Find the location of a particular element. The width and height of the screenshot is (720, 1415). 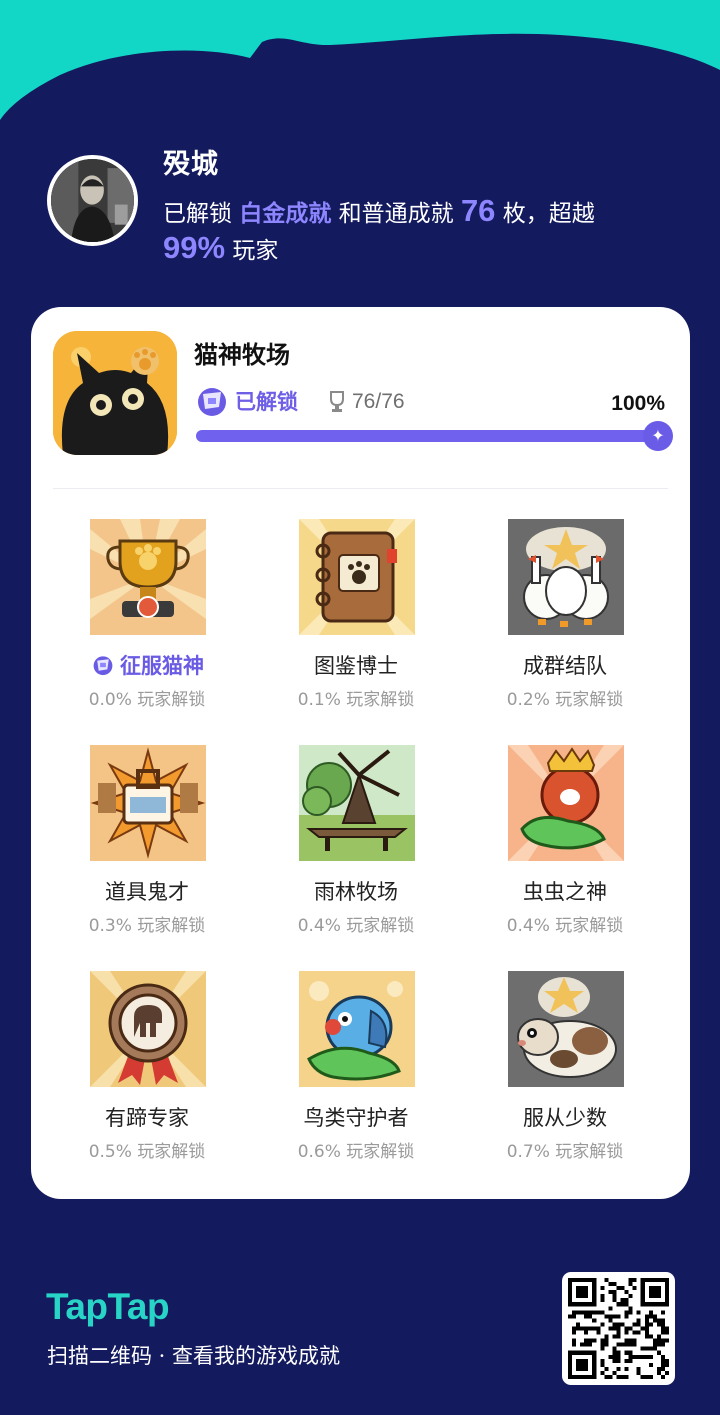

scan-instruction: 扫描二维码 · 查看我的游戏成就 is located at coordinates (194, 1356).